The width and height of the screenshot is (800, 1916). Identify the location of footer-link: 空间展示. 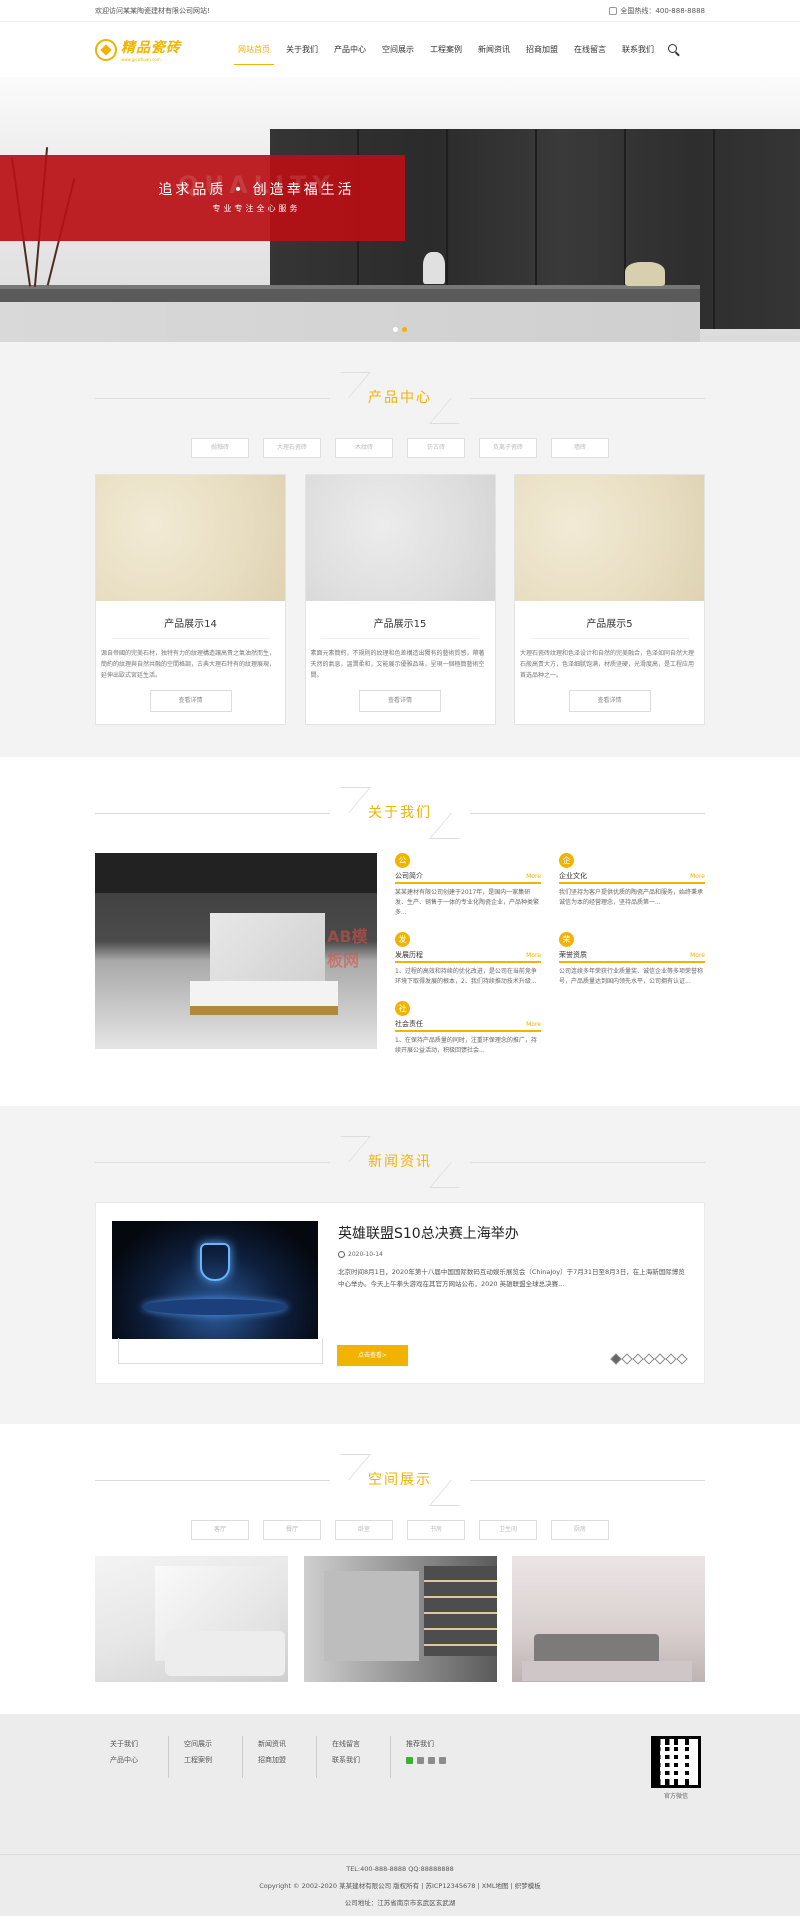
(213, 1744).